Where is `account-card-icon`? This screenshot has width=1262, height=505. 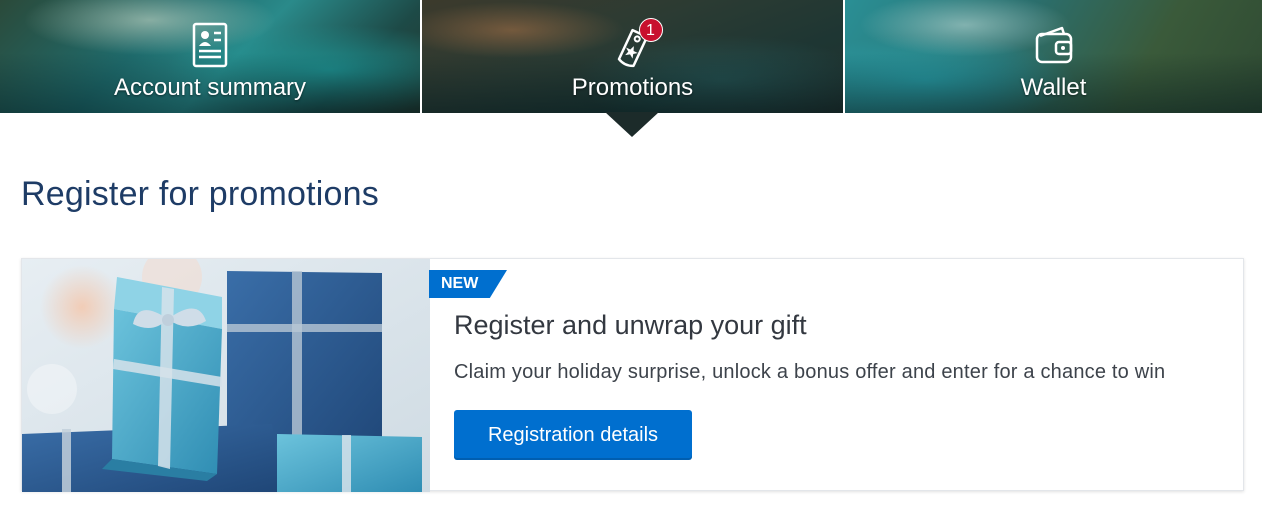 account-card-icon is located at coordinates (210, 45).